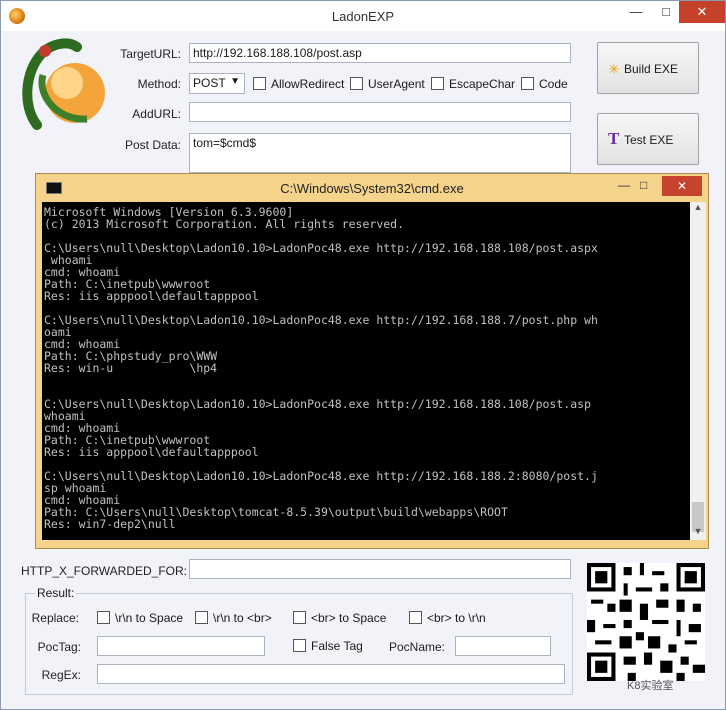  Describe the element at coordinates (380, 53) in the screenshot. I see `target-url-input: http://192.168.188.108/post.asp` at that location.